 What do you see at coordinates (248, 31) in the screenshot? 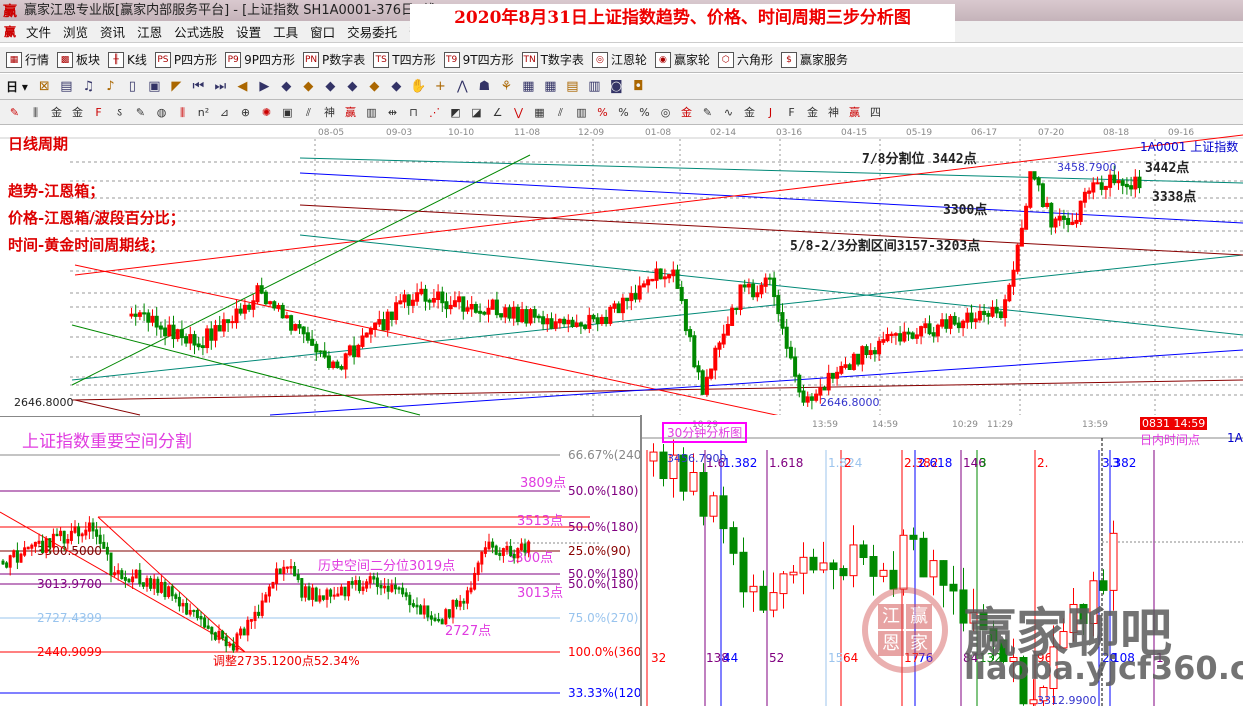
I see `menu-settings: 设置` at bounding box center [248, 31].